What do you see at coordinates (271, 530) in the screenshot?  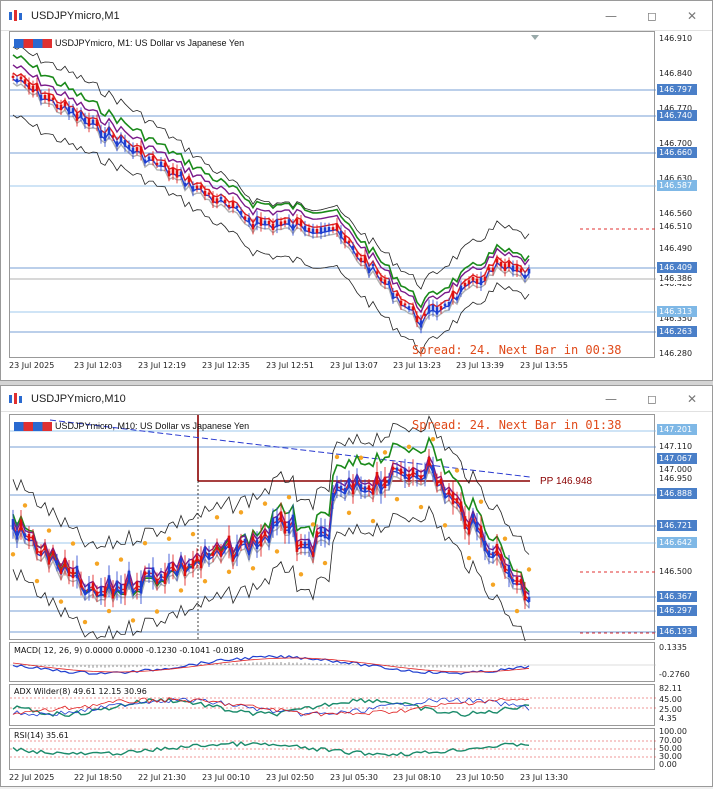 I see `ma-red` at bounding box center [271, 530].